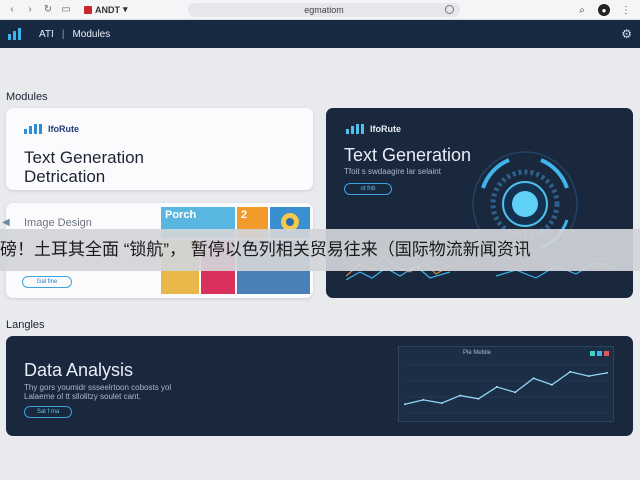  I want to click on forward-icon: ›, so click(30, 10).